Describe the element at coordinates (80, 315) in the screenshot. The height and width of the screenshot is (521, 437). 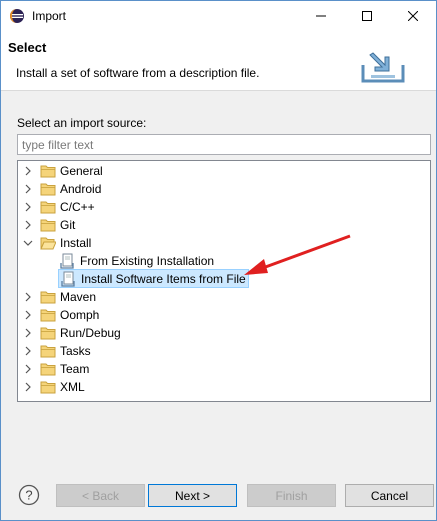
I see `tree-item-label: Oomph` at that location.